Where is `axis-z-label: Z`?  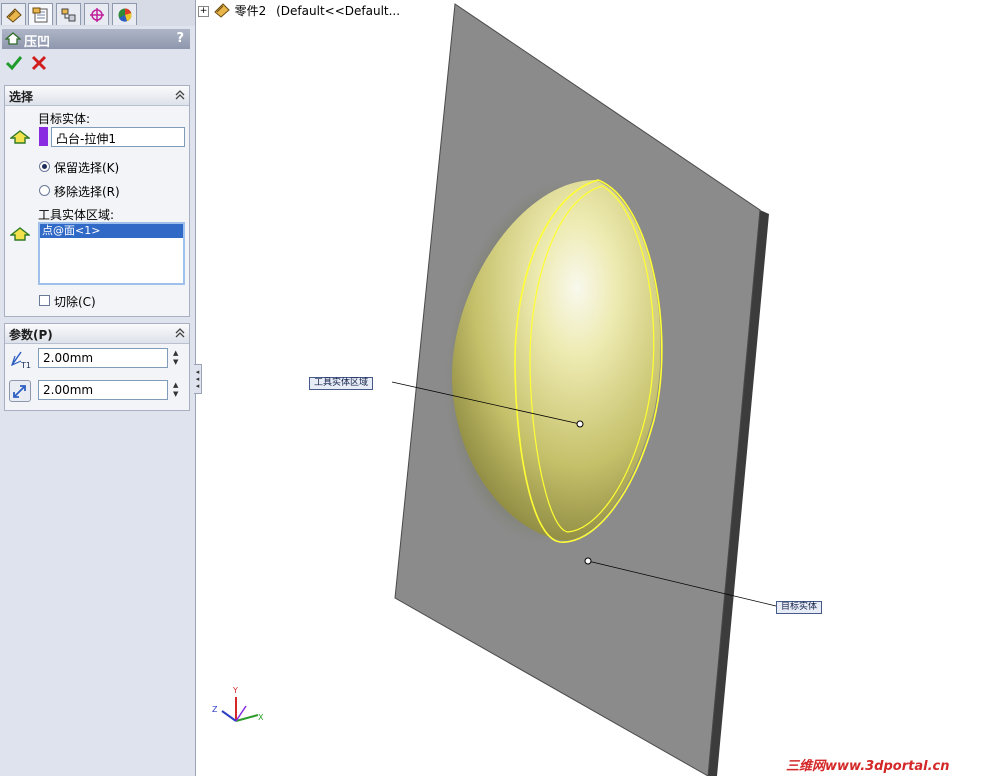
axis-z-label: Z is located at coordinates (215, 709).